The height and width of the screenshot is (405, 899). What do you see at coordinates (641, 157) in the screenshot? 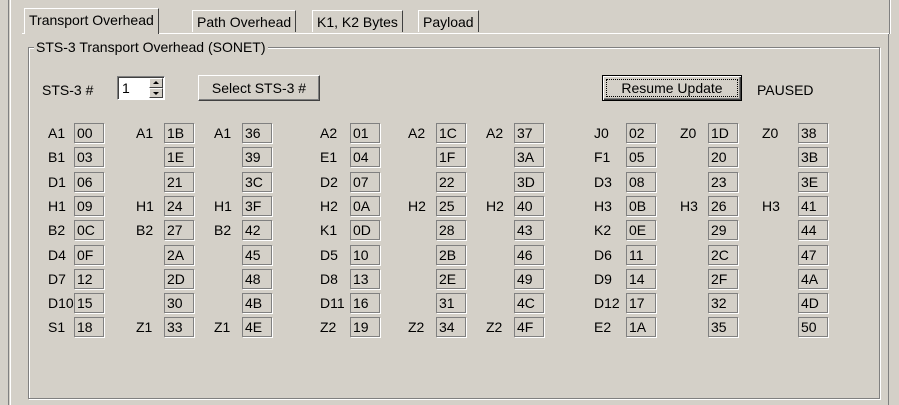
I see `byte-value-field: 05` at bounding box center [641, 157].